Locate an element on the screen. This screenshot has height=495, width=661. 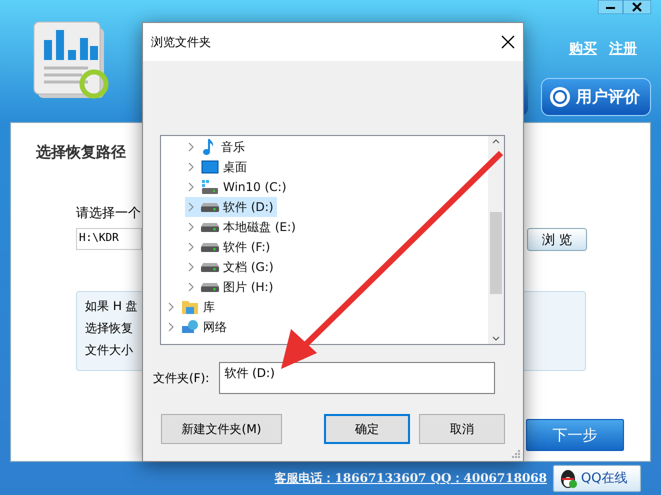
prompt-text: 请选择一个 is located at coordinates (108, 213).